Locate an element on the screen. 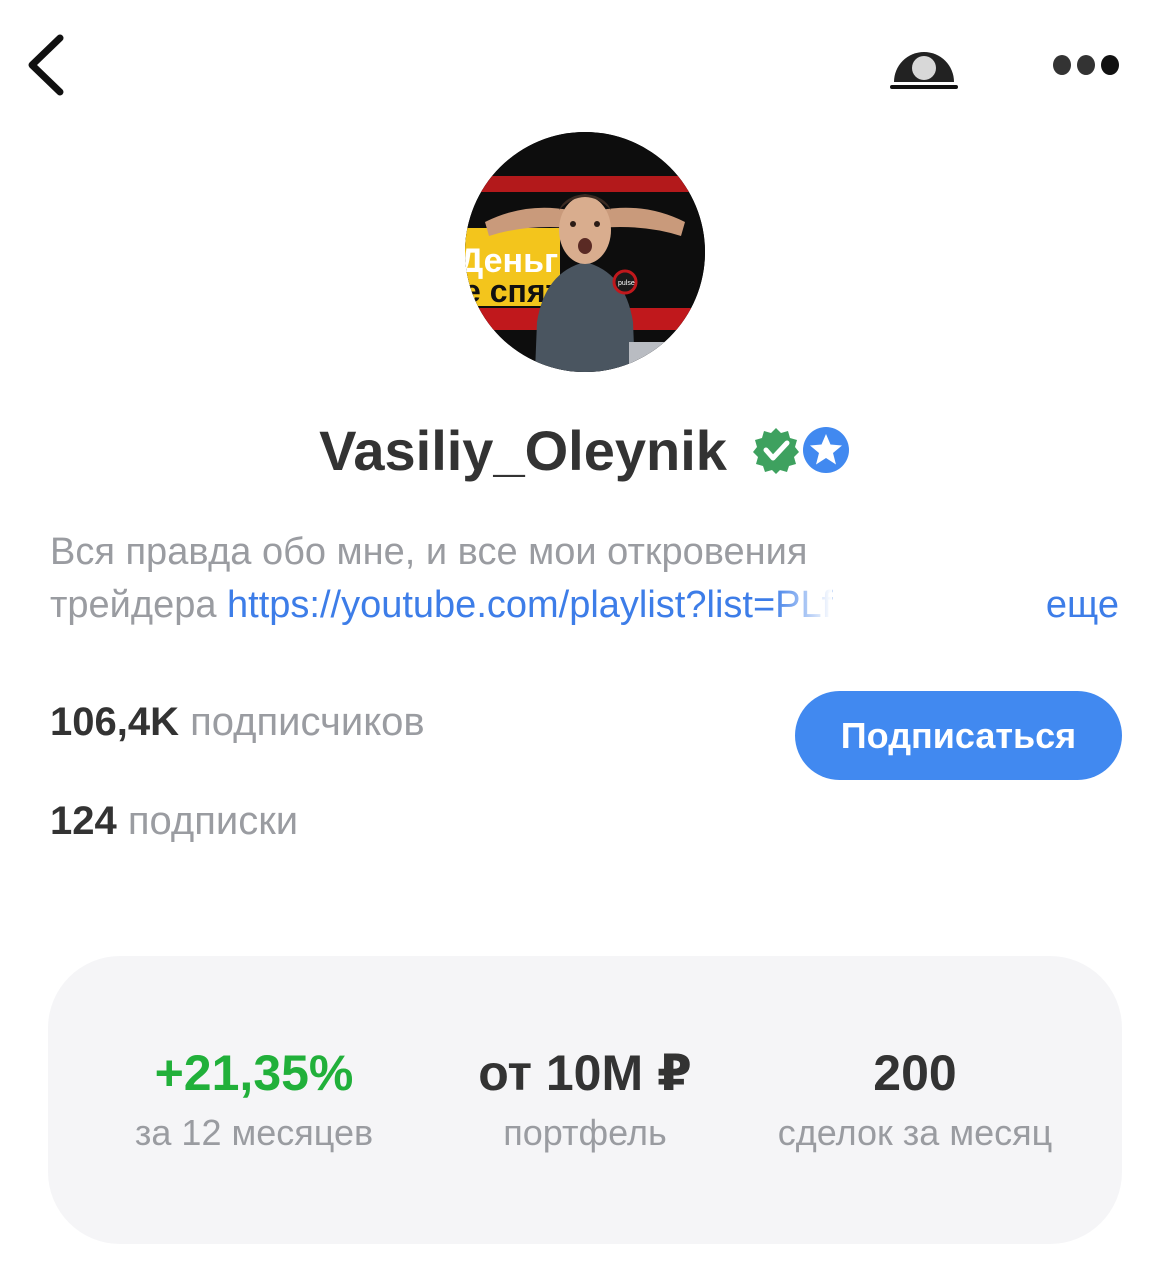 This screenshot has height=1271, width=1170. back-button is located at coordinates (50, 65).